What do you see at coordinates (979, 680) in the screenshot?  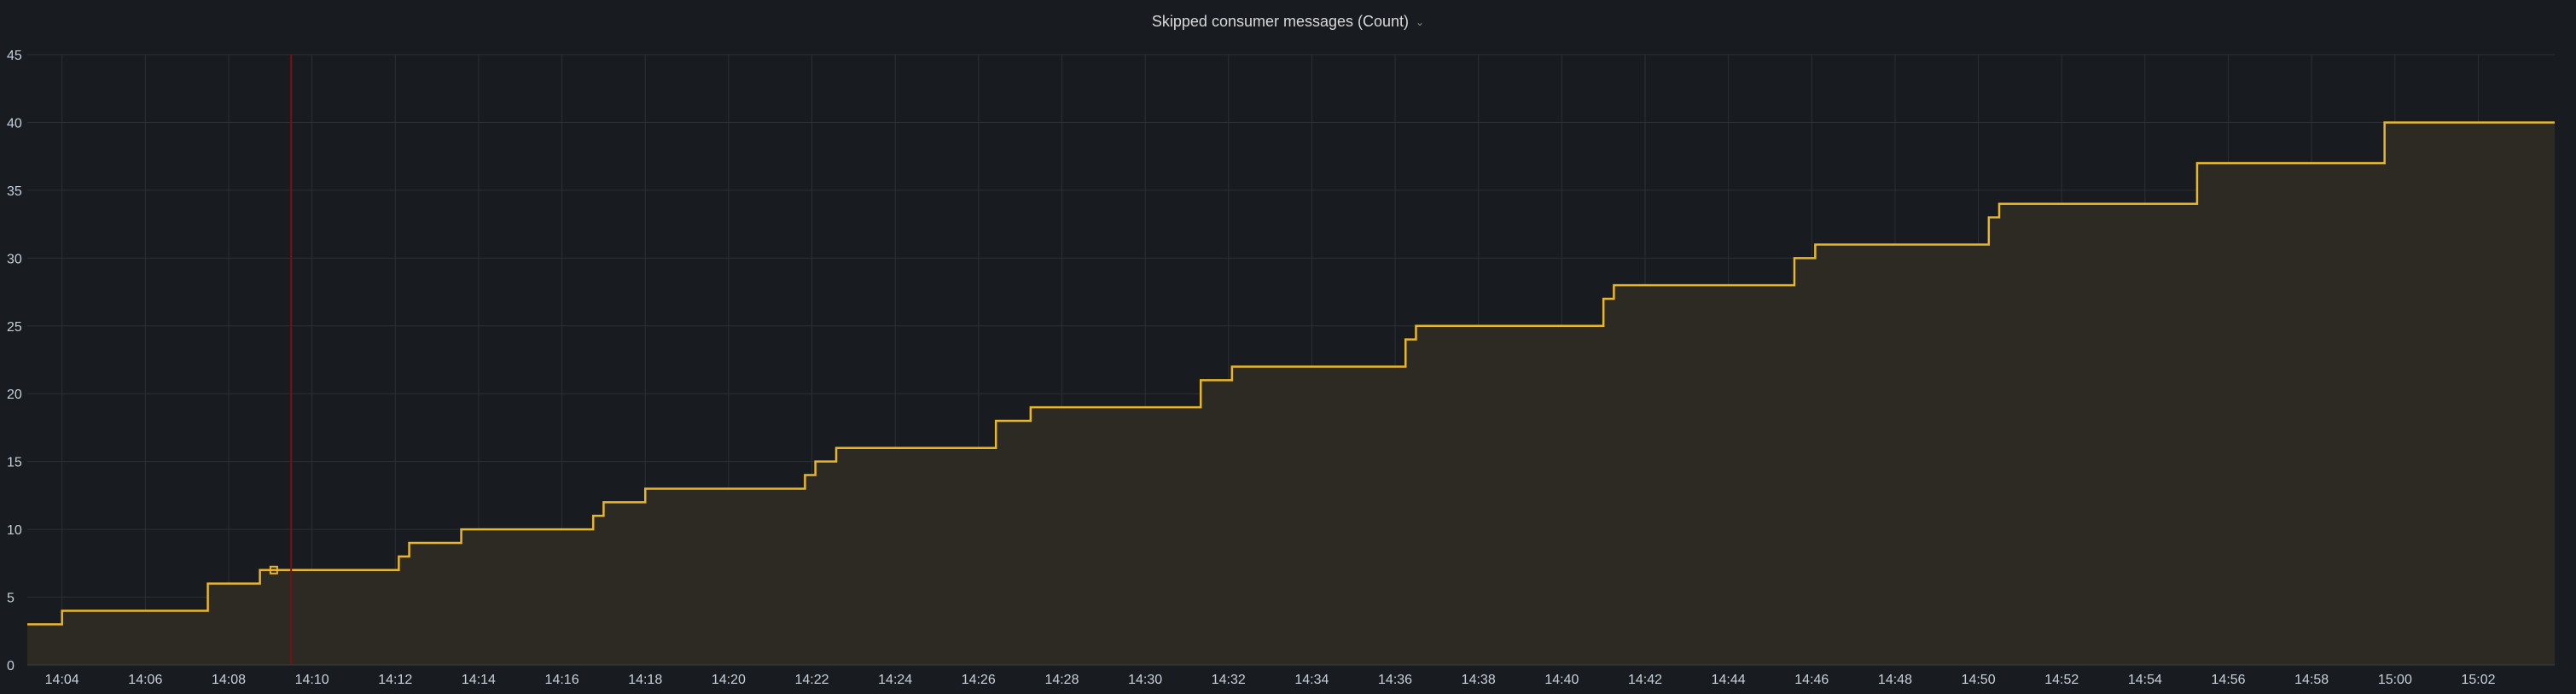 I see `x-tick-label: 14:26` at bounding box center [979, 680].